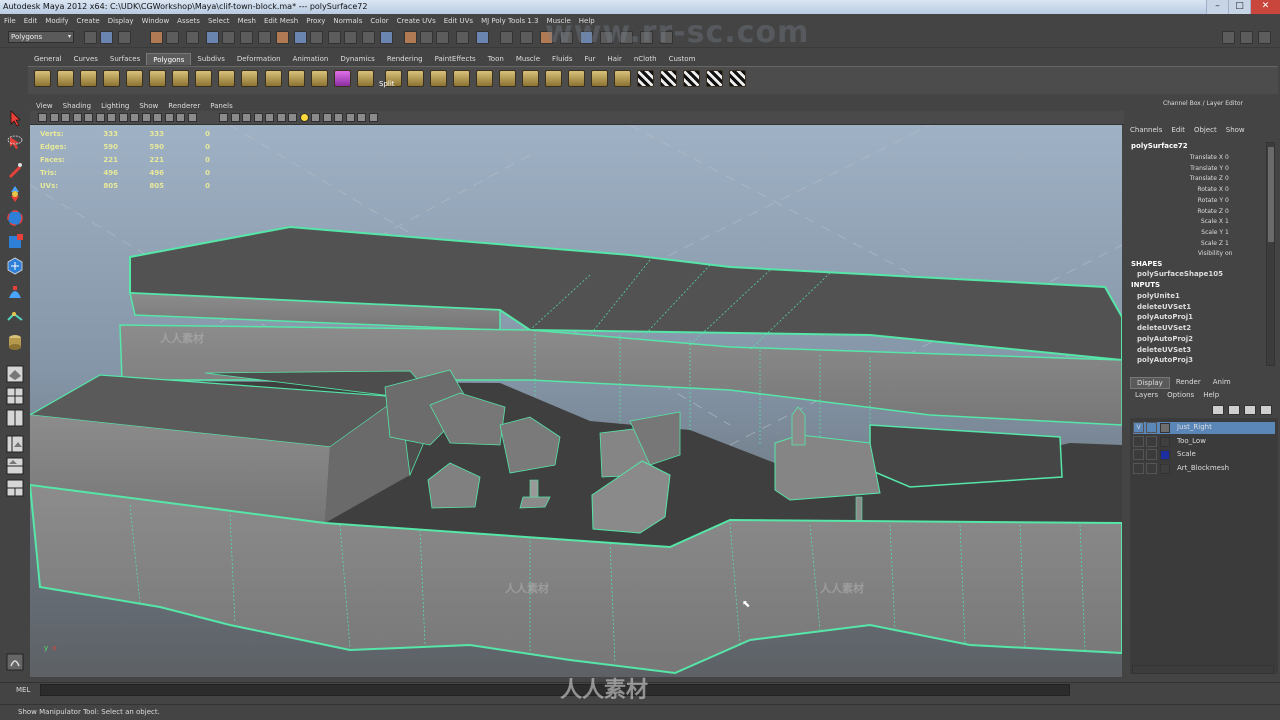 The width and height of the screenshot is (1280, 720). I want to click on layer-row: Scale, so click(1204, 455).